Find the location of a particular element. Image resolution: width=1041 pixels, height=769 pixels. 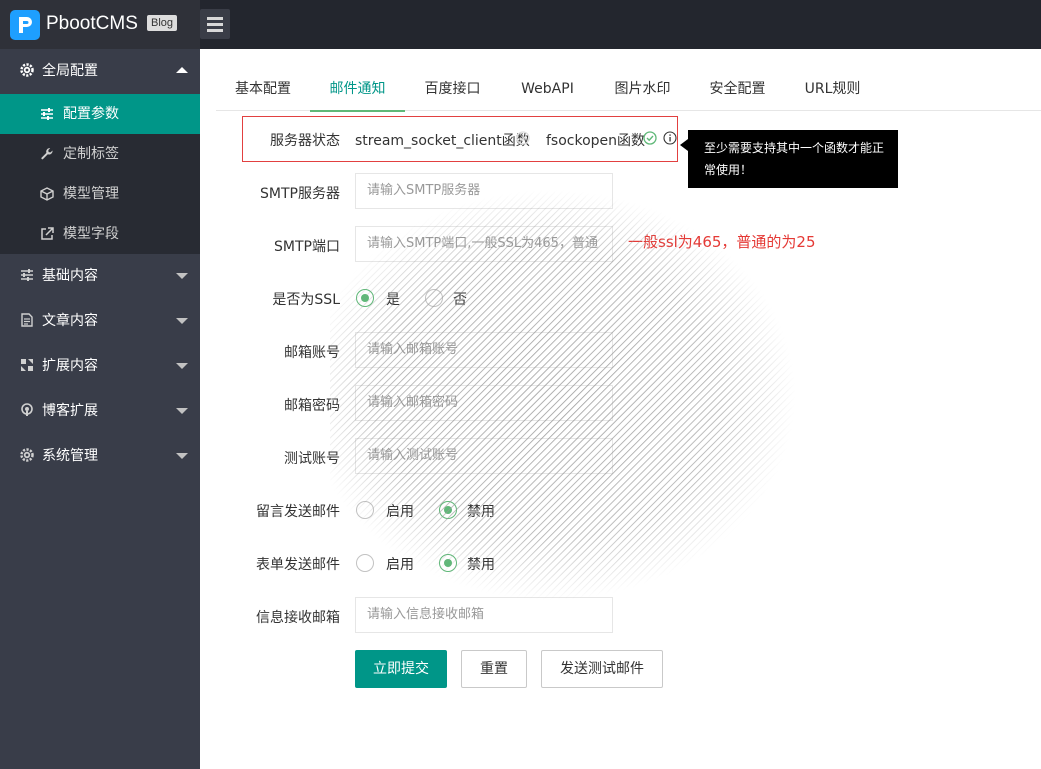

sidebar-group-basic-content: 基础内容 is located at coordinates (100, 276).